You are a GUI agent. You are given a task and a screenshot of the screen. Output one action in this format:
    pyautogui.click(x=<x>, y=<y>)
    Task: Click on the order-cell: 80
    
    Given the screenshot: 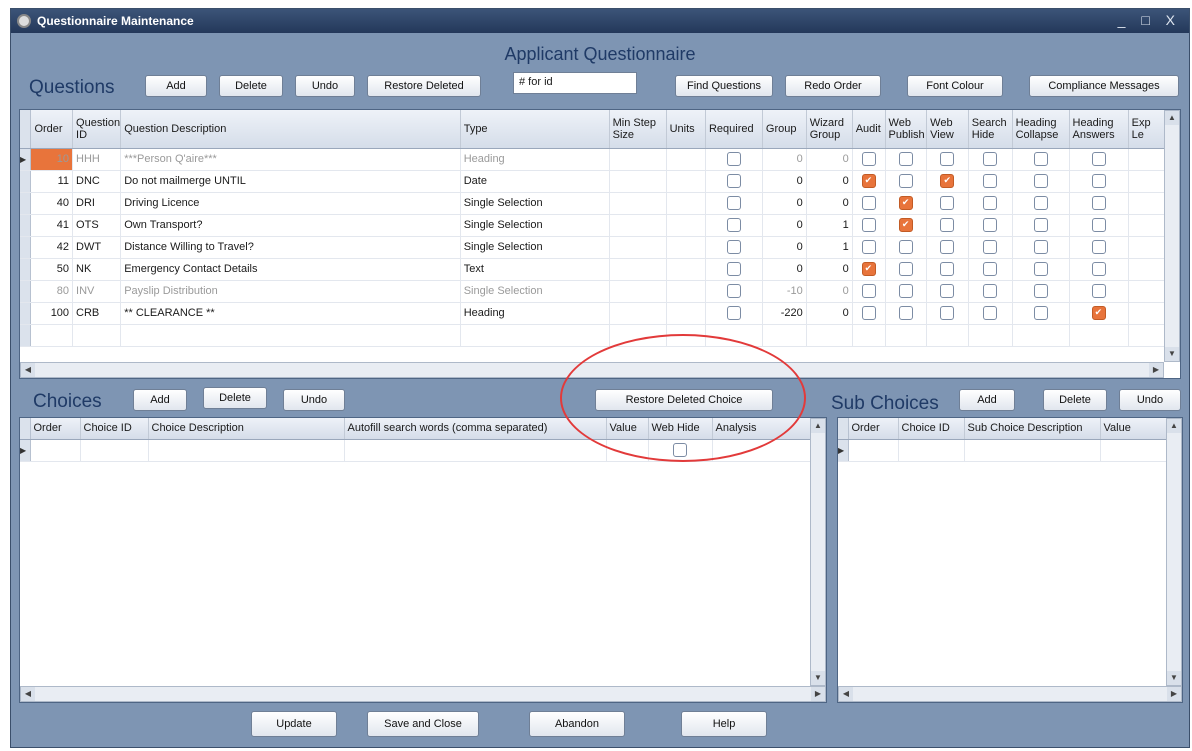 What is the action you would take?
    pyautogui.click(x=52, y=291)
    